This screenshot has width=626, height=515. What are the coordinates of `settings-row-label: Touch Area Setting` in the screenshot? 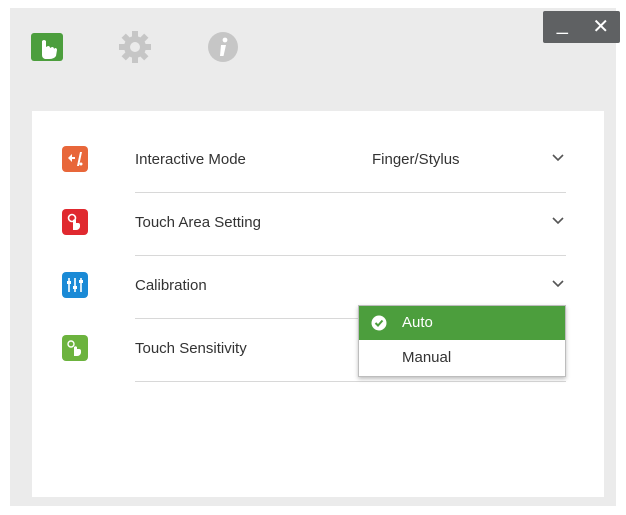 It's located at (198, 222).